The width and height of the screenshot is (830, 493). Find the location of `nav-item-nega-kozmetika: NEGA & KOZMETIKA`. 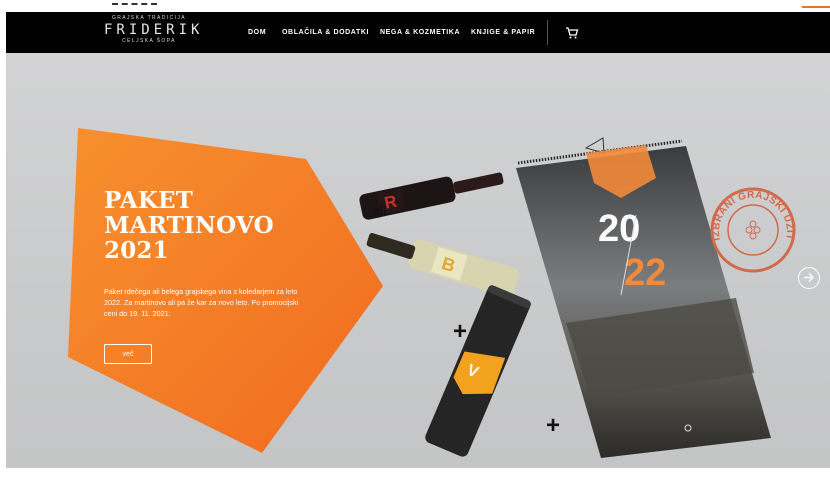

nav-item-nega-kozmetika: NEGA & KOZMETIKA is located at coordinates (420, 32).